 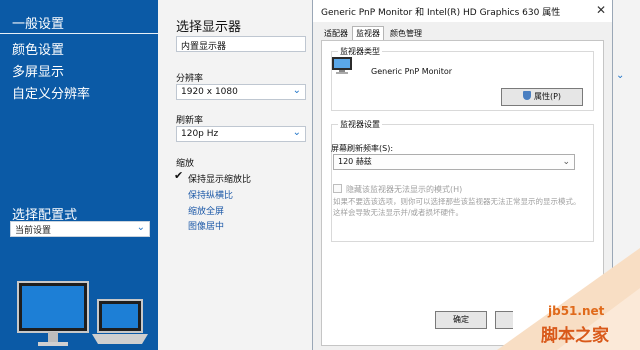 I want to click on resolution-label: 分辨率, so click(x=190, y=79).